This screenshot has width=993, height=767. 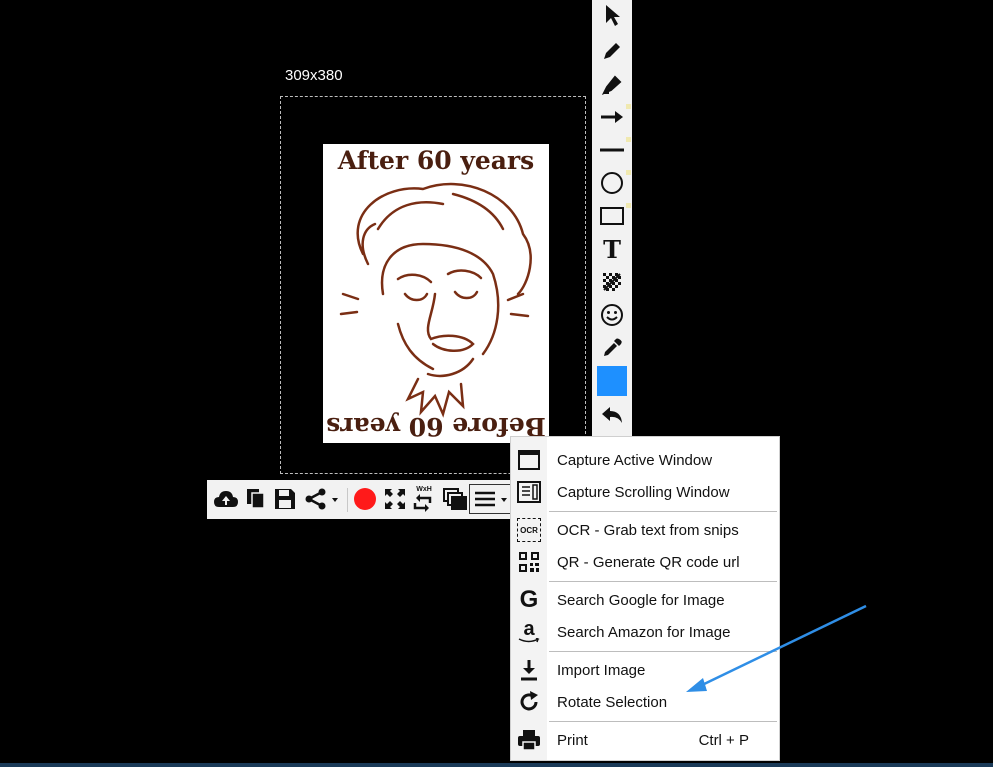 I want to click on rectangle-icon, so click(x=612, y=216).